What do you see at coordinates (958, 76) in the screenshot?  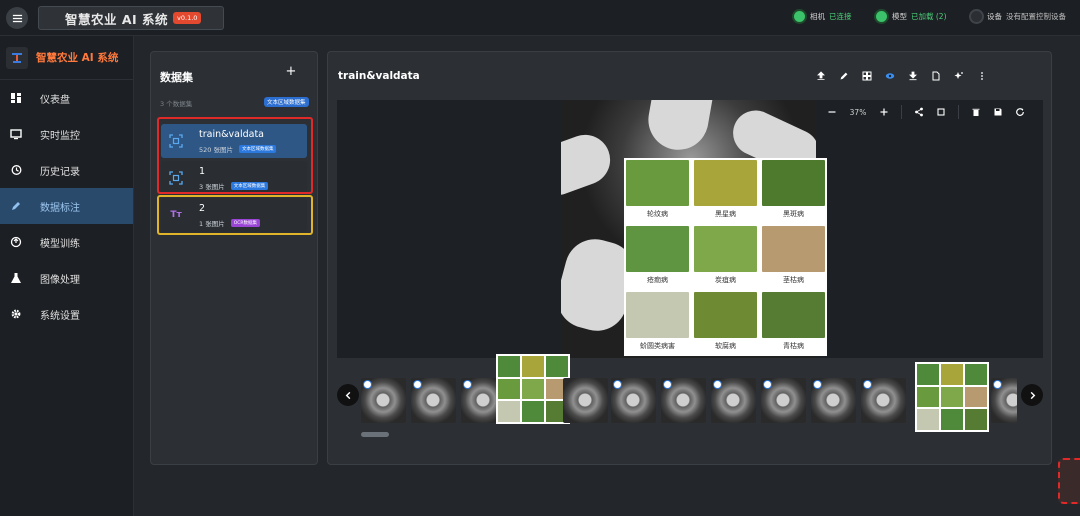 I see `auto-label-button` at bounding box center [958, 76].